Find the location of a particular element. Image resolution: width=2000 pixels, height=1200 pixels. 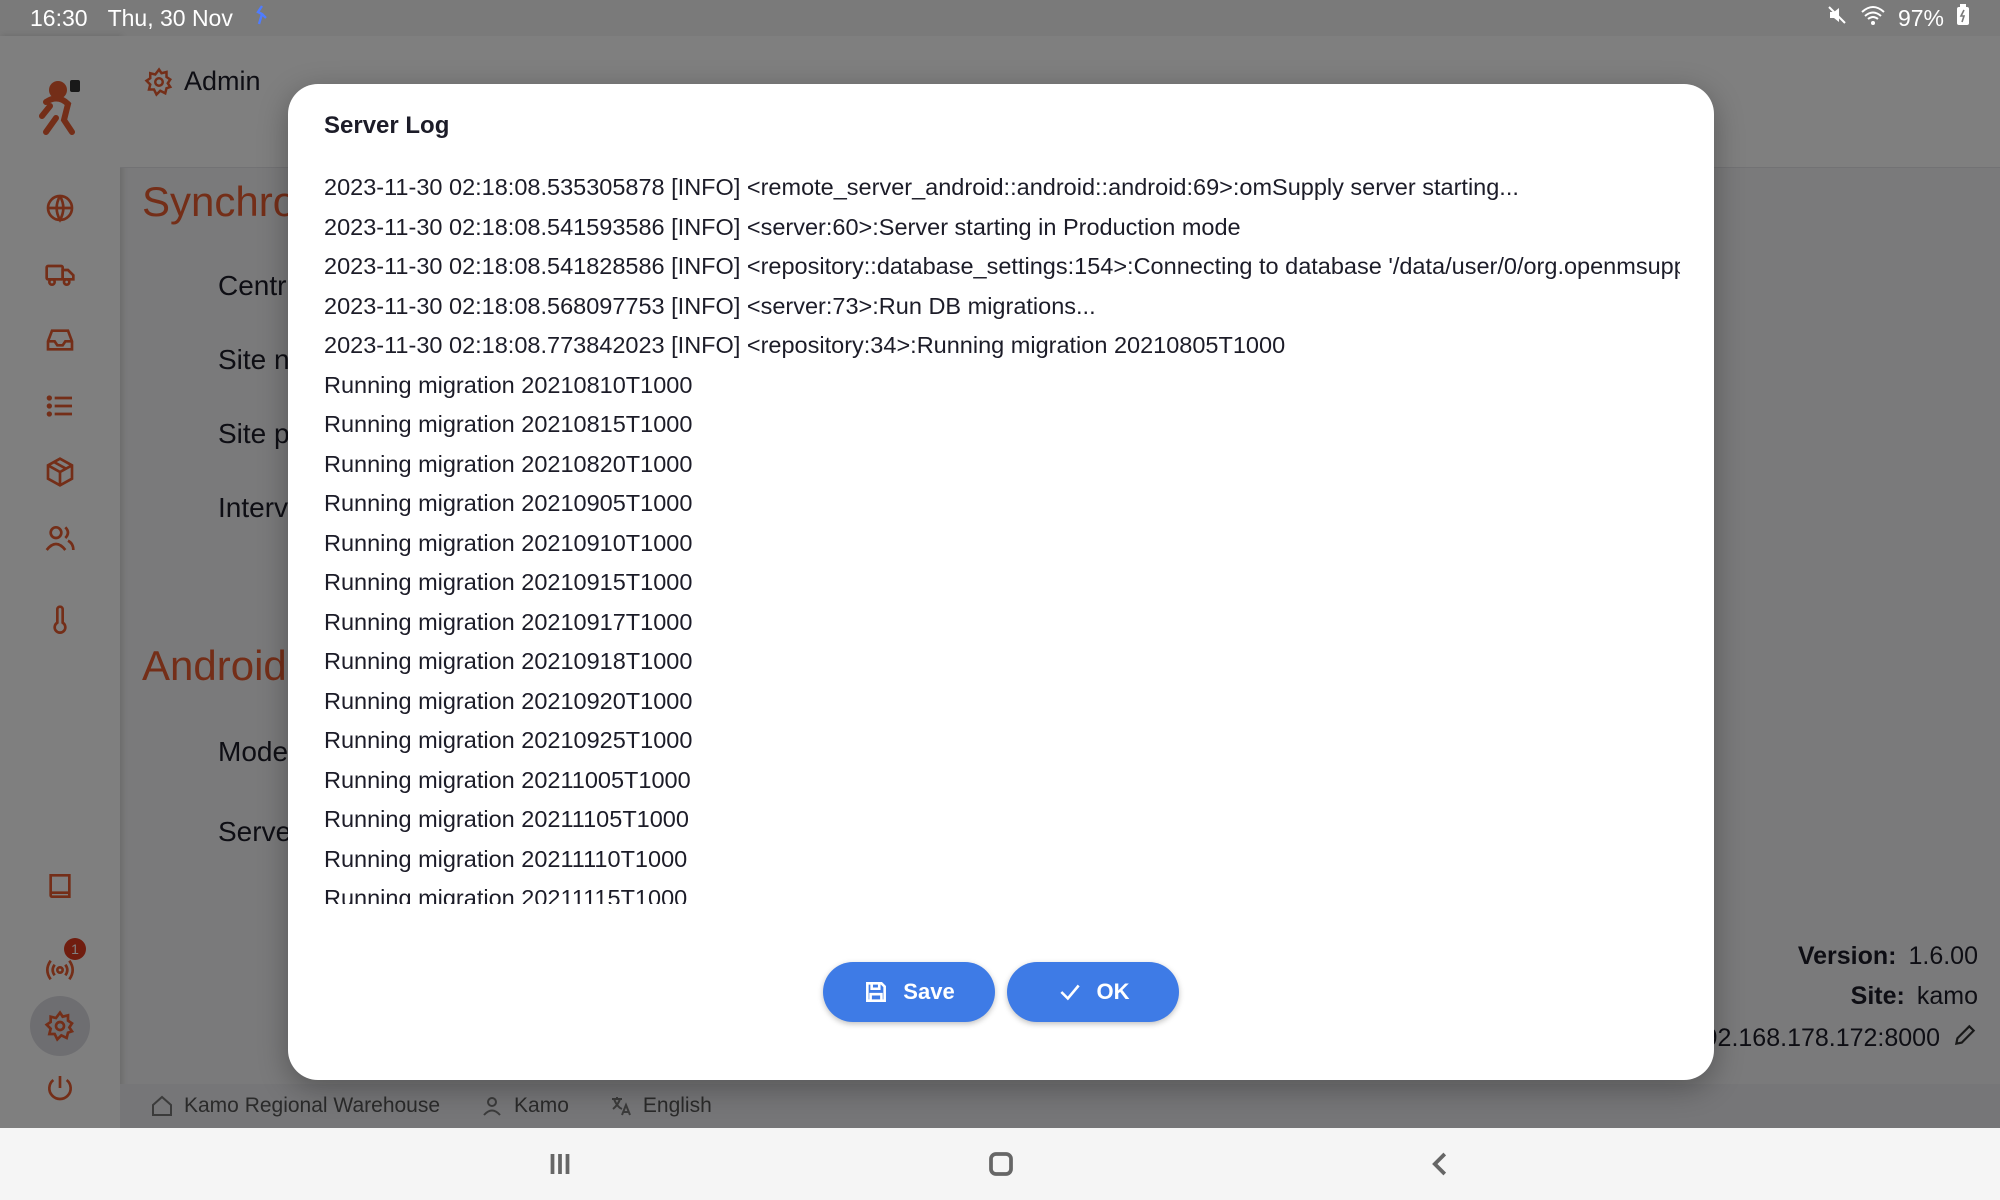

dialog-title: Server Log is located at coordinates (387, 125).